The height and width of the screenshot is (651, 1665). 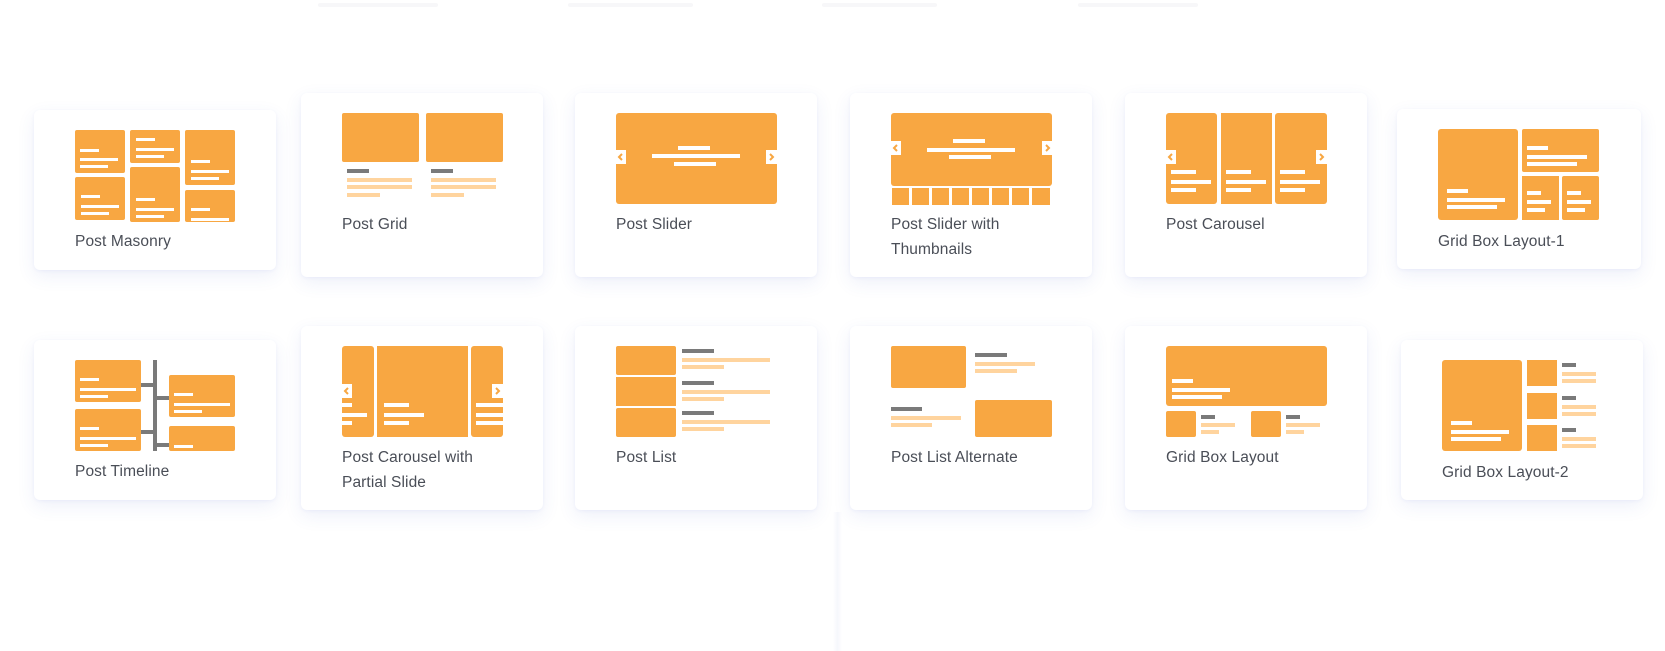 I want to click on layout-card-post-slider-thumbnails: Post Slider with Thumbnails, so click(x=971, y=185).